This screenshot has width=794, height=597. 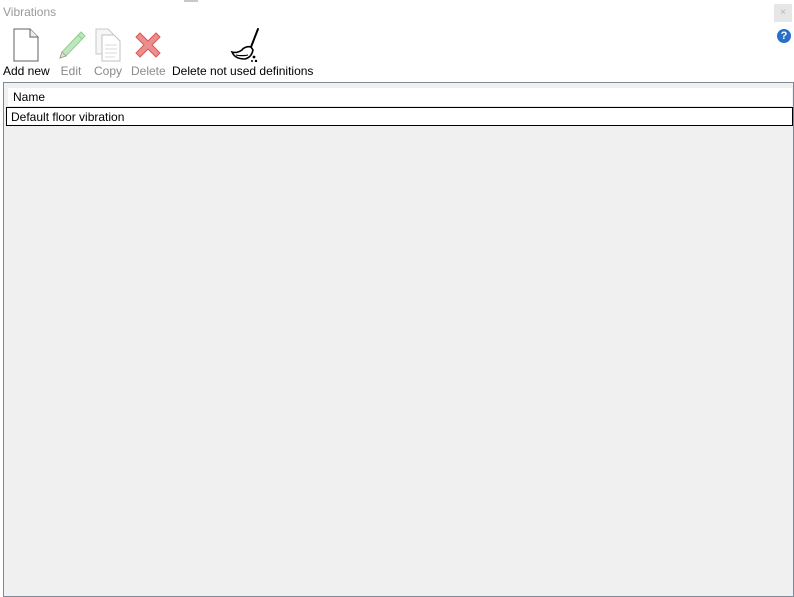 I want to click on edit-button: Edit, so click(x=71, y=53).